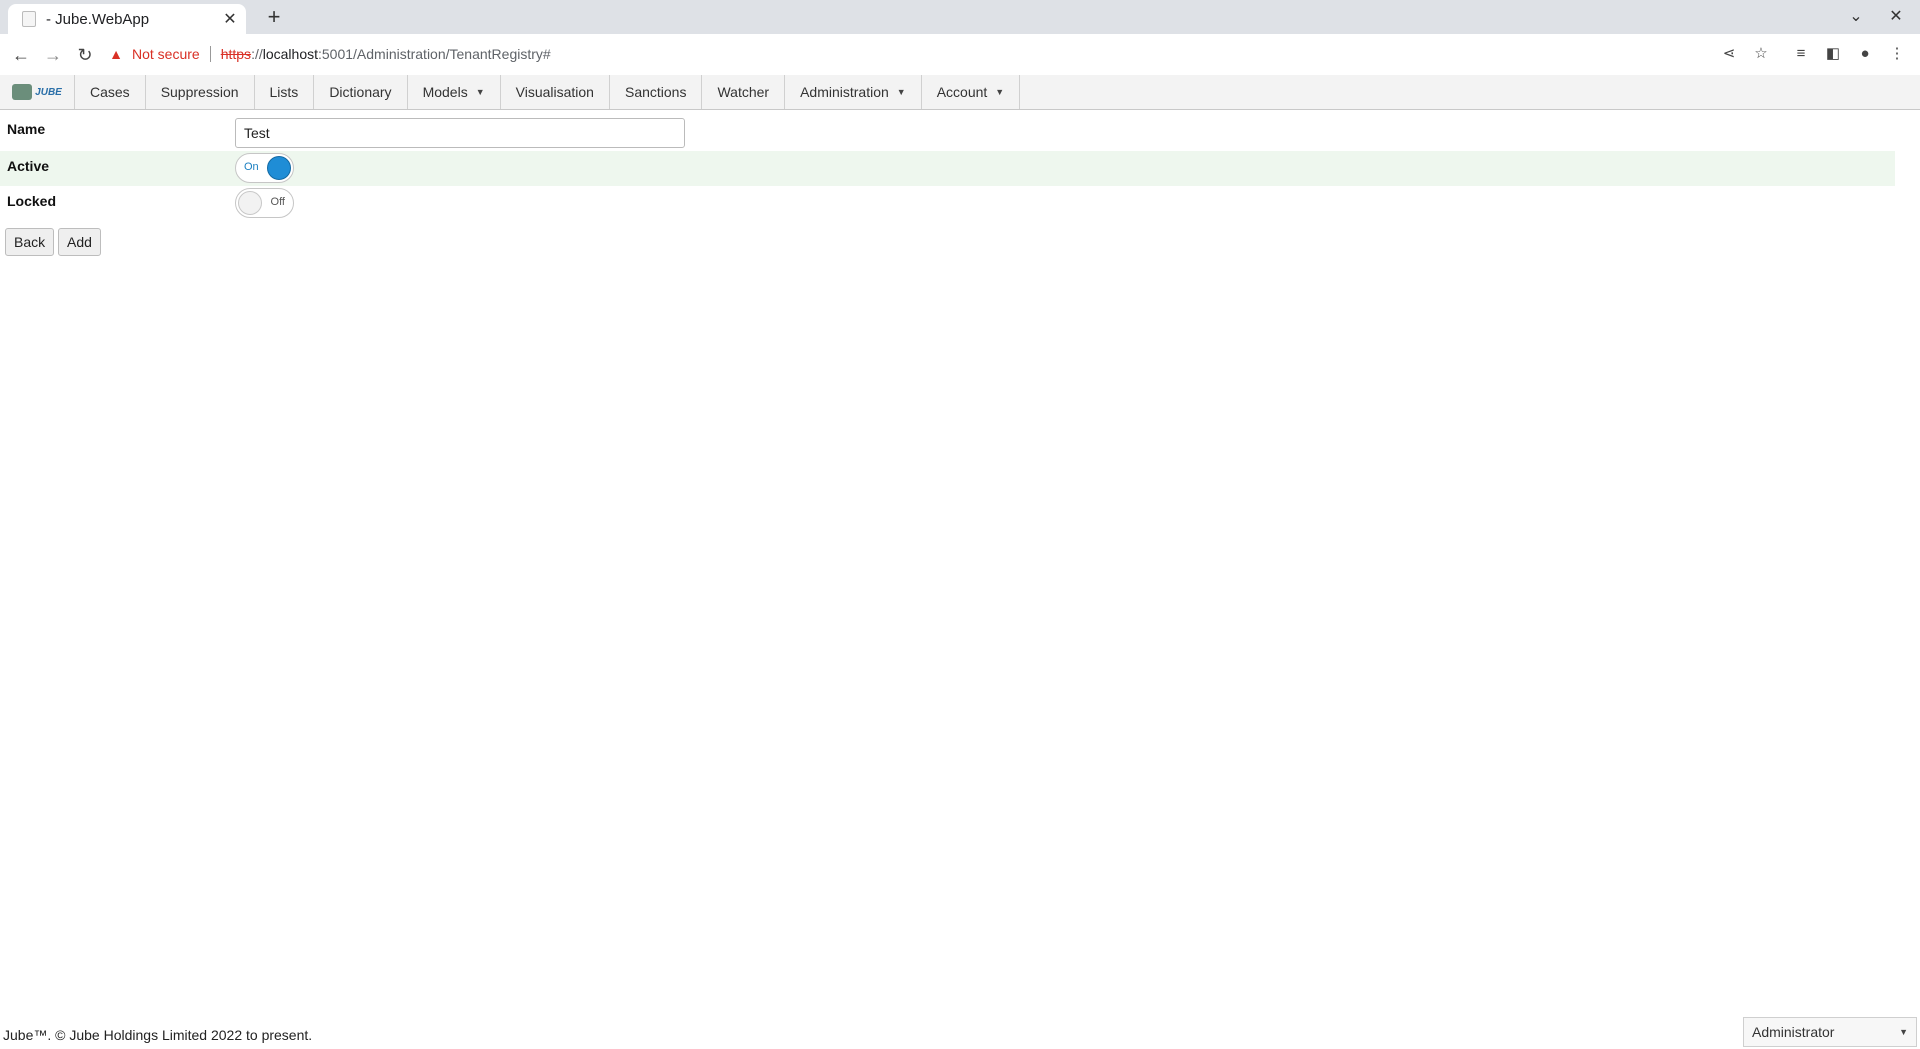  I want to click on nav-suppression: Suppression, so click(200, 92).